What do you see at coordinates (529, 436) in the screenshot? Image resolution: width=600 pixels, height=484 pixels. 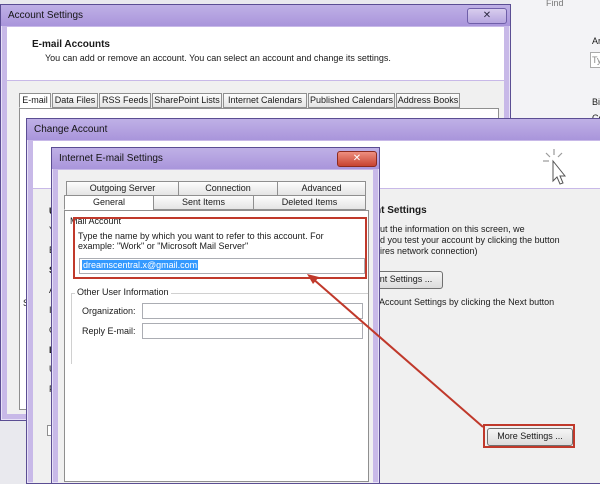 I see `more-settings-highlight` at bounding box center [529, 436].